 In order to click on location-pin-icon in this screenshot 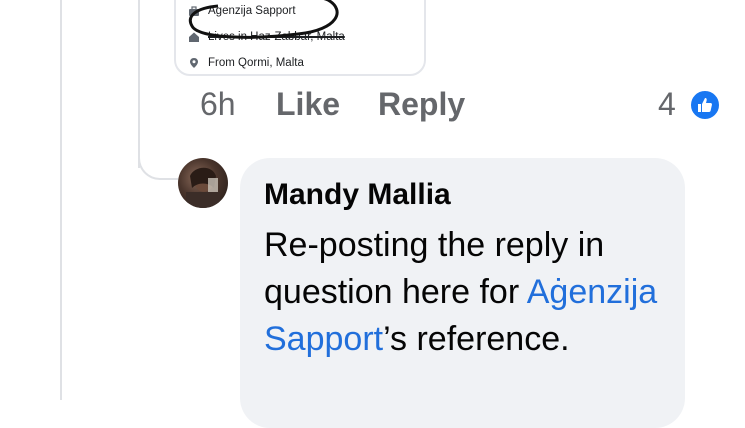, I will do `click(194, 63)`.